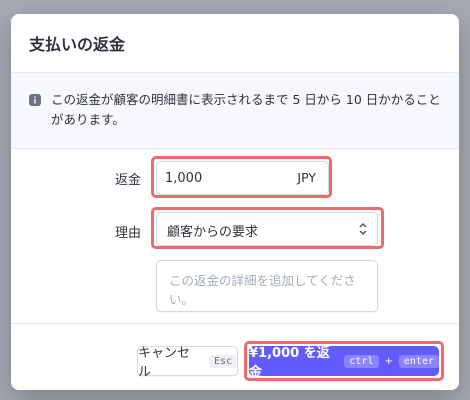 The height and width of the screenshot is (400, 470). I want to click on cancel-button-label: キャンセル, so click(164, 363).